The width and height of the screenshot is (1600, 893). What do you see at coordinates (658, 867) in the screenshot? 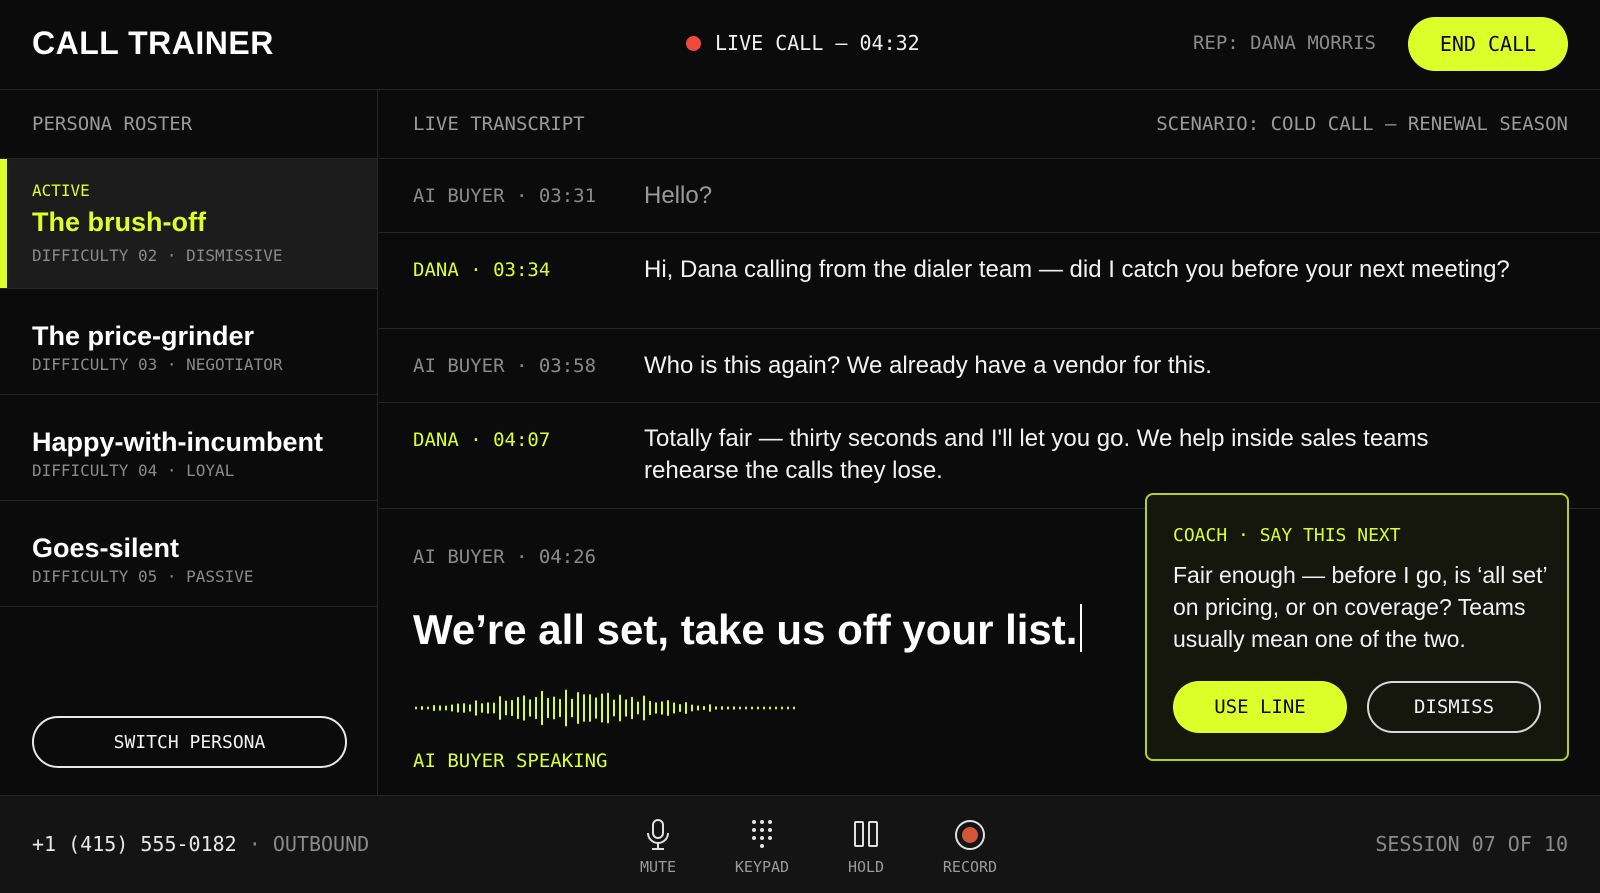
I see `mute-label: MUTE` at bounding box center [658, 867].